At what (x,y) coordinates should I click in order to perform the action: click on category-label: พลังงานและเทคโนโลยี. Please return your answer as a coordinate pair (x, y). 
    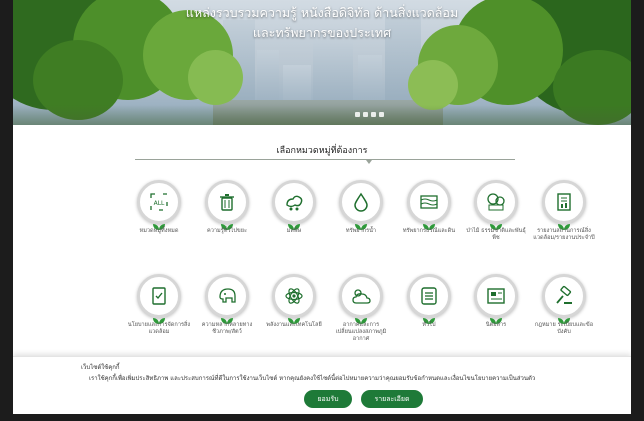
    Looking at the image, I should click on (294, 325).